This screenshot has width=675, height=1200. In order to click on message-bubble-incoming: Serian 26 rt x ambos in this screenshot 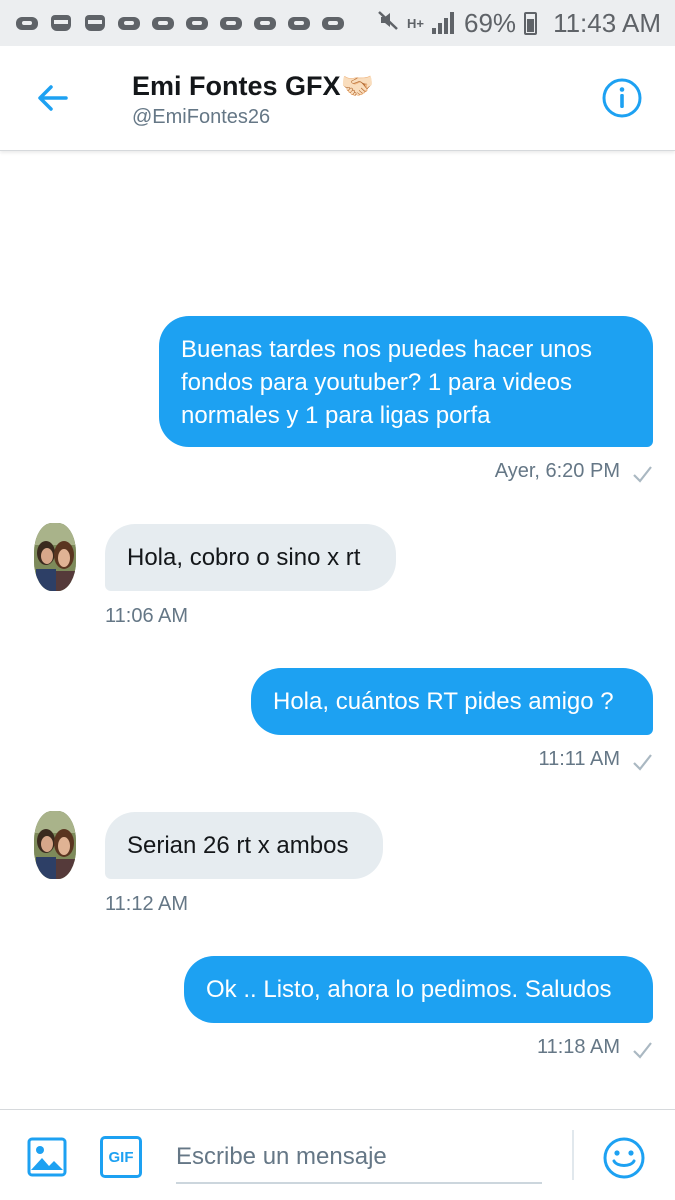, I will do `click(244, 845)`.